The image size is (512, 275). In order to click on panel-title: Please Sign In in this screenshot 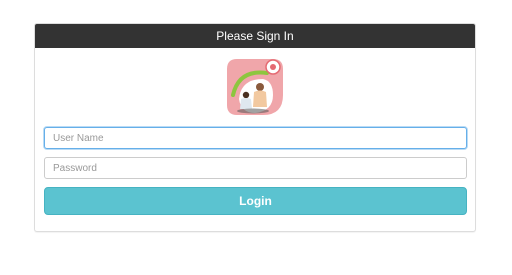, I will do `click(255, 36)`.